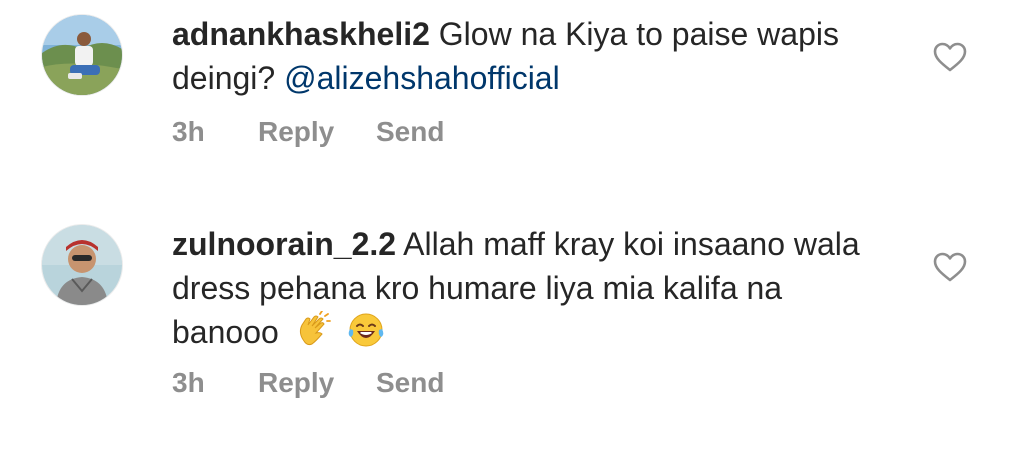 Image resolution: width=1024 pixels, height=452 pixels. I want to click on laughing-tears-icon, so click(366, 330).